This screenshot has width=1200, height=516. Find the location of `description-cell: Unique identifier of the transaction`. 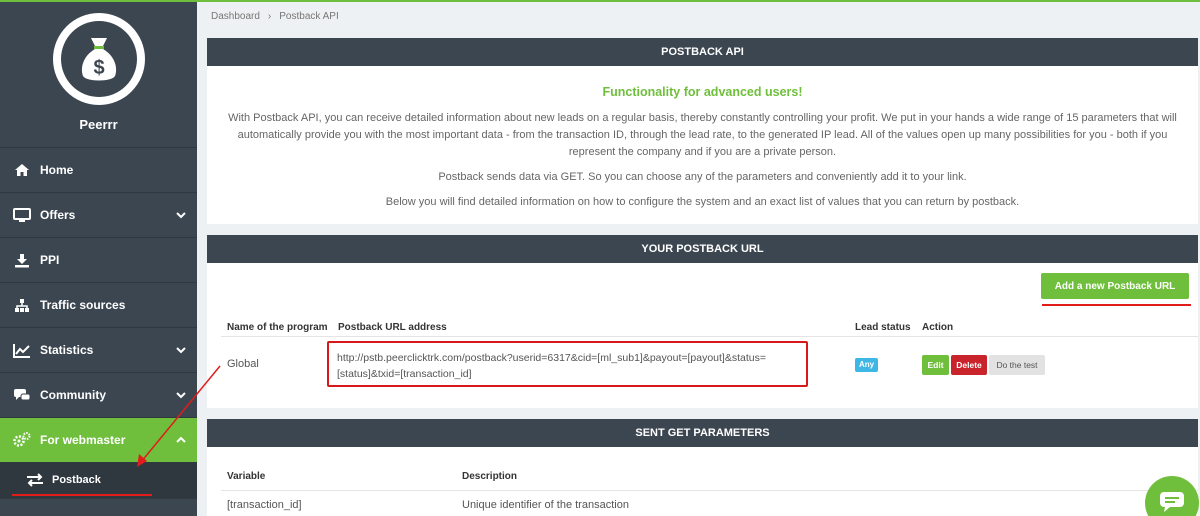

description-cell: Unique identifier of the transaction is located at coordinates (545, 505).